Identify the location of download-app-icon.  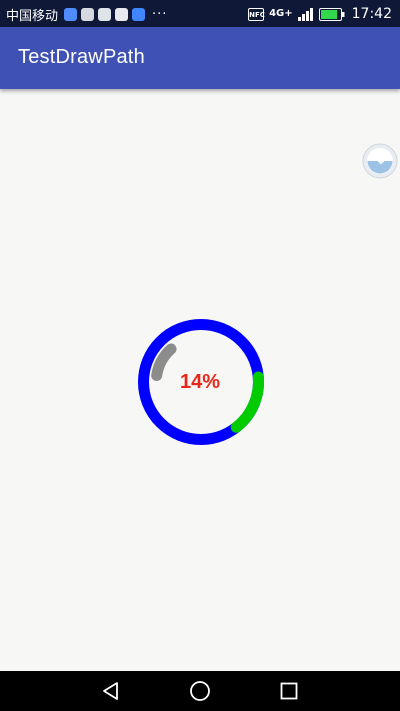
(139, 14).